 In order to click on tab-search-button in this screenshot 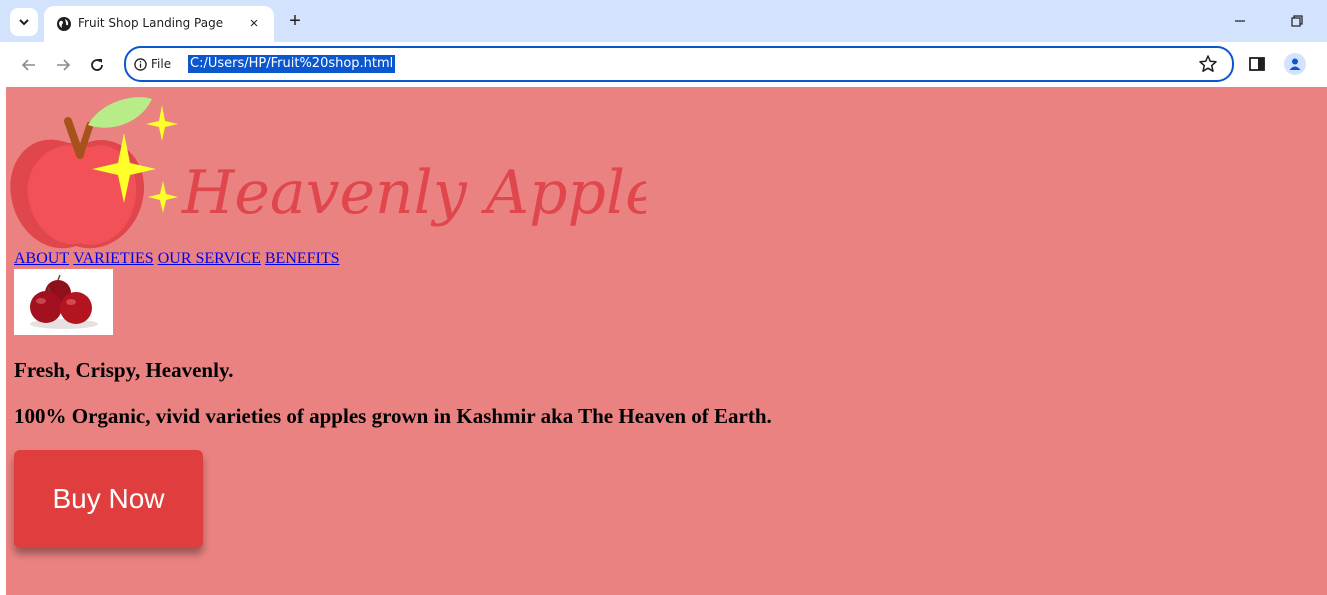, I will do `click(24, 22)`.